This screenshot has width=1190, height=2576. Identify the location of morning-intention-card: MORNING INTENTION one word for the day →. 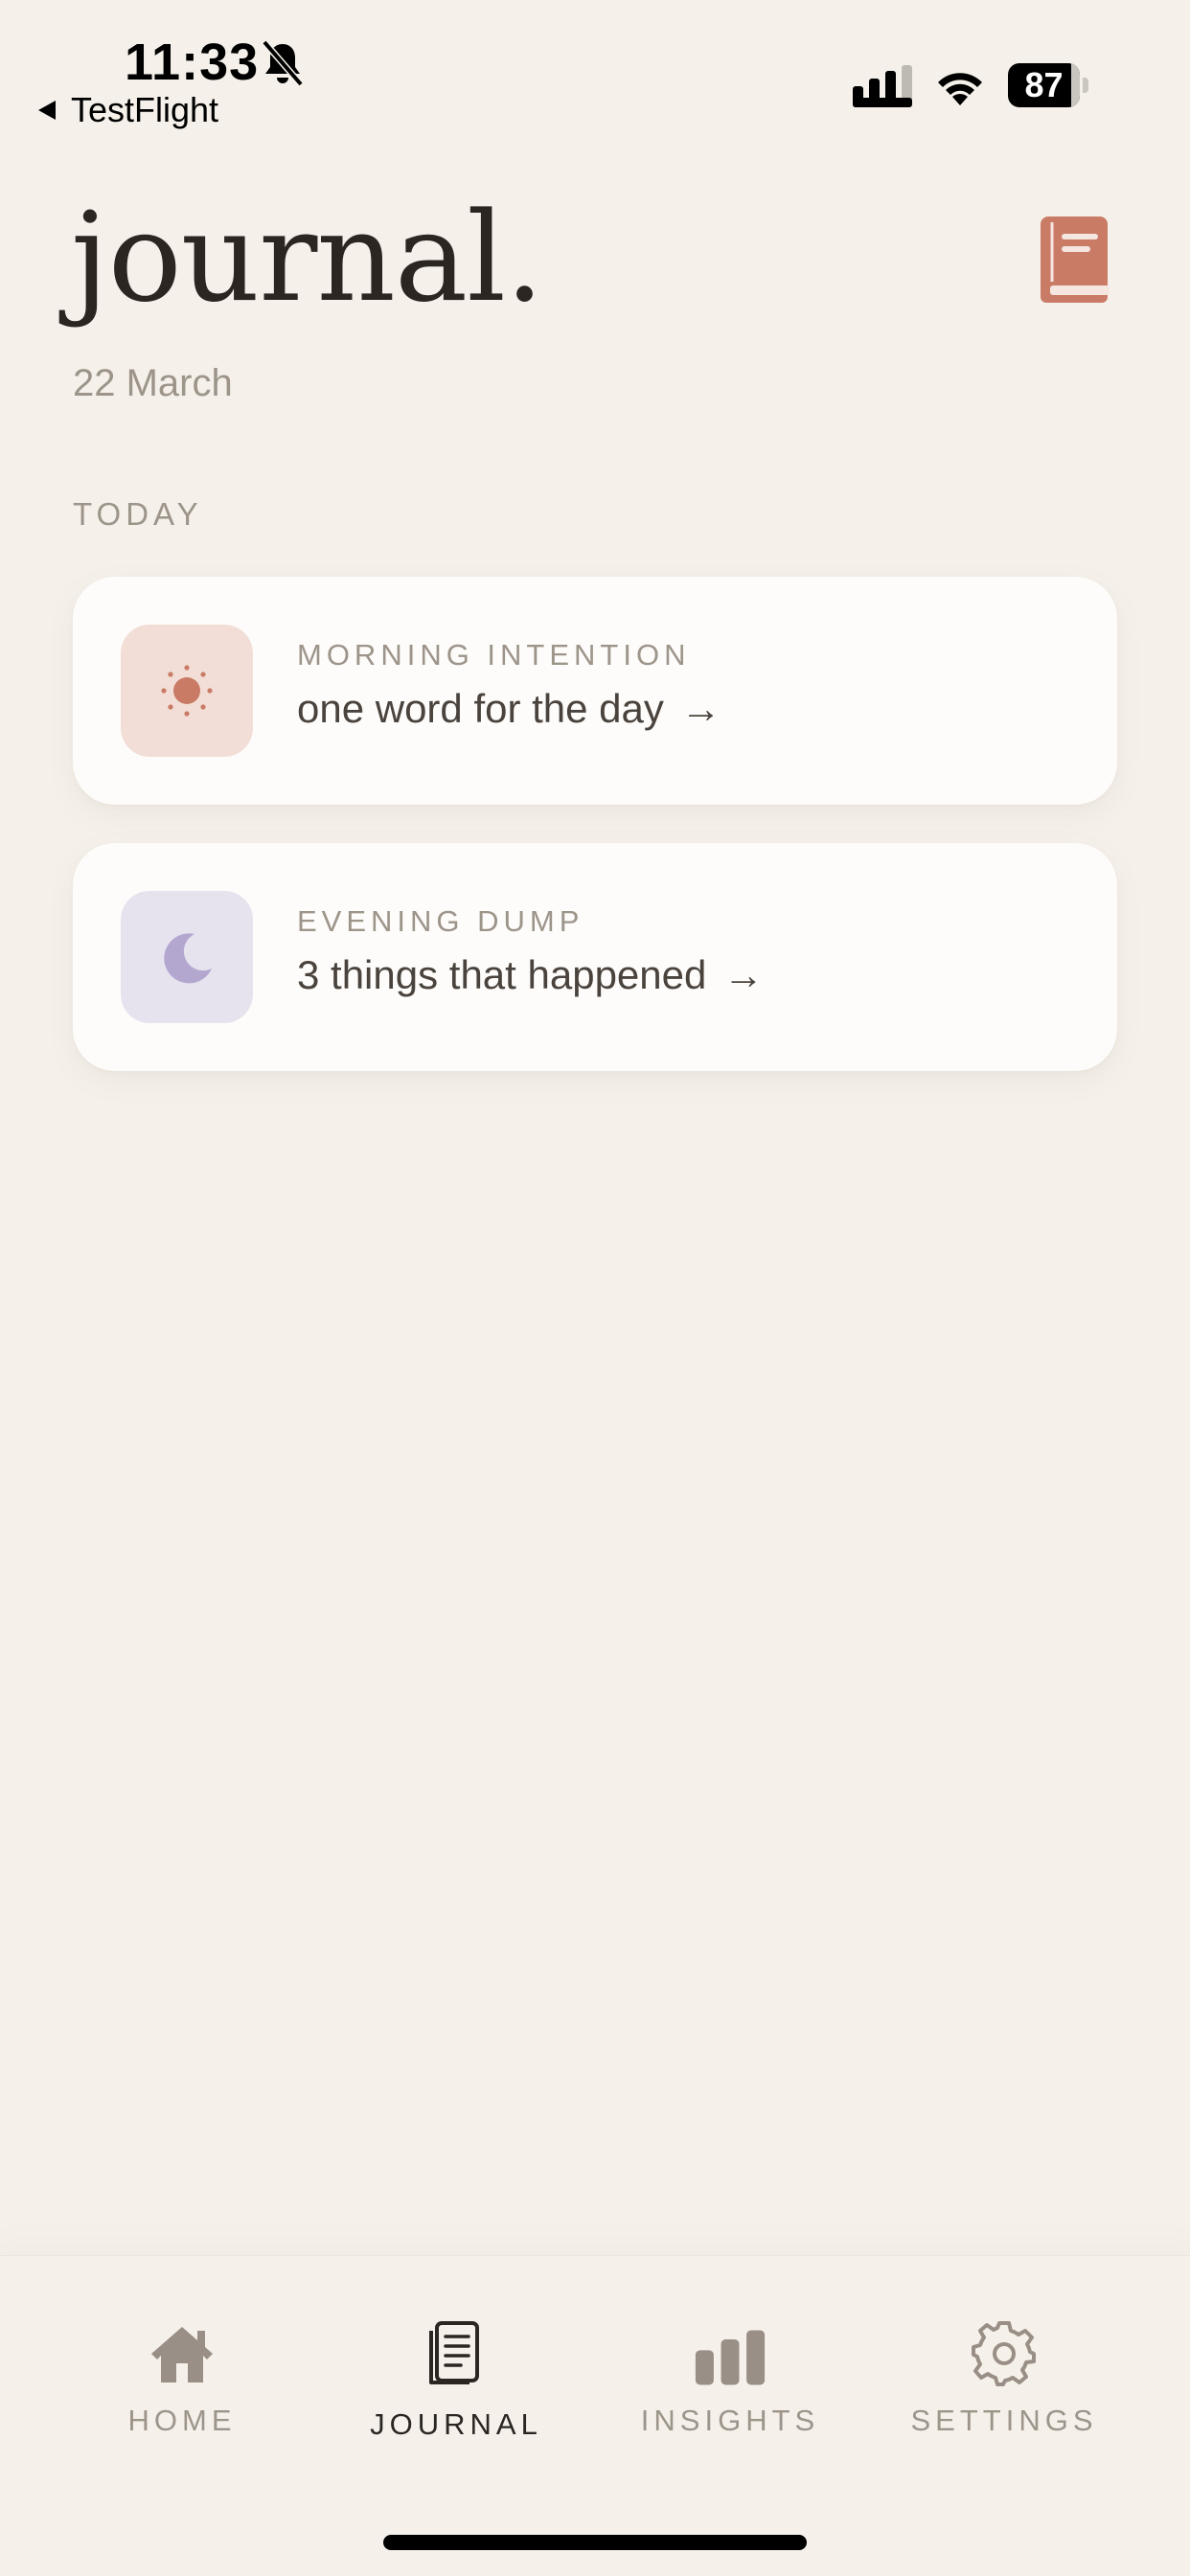
(595, 691).